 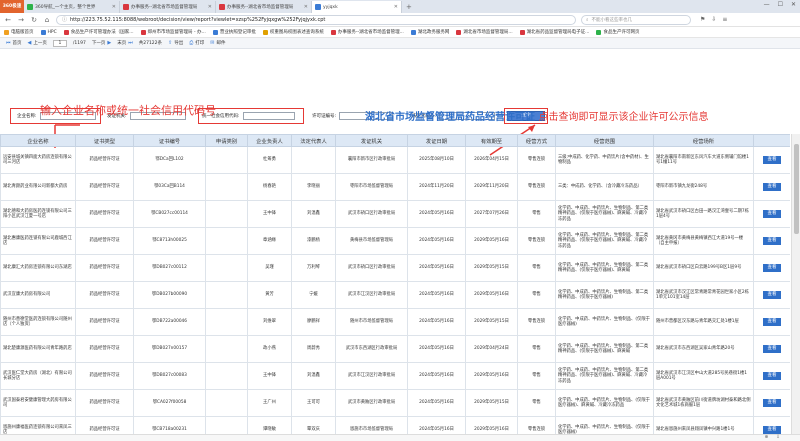 What do you see at coordinates (703, 349) in the screenshot?
I see `table-cell: 湖北省武汉市东西湖区吴家山青年路20号` at bounding box center [703, 349].